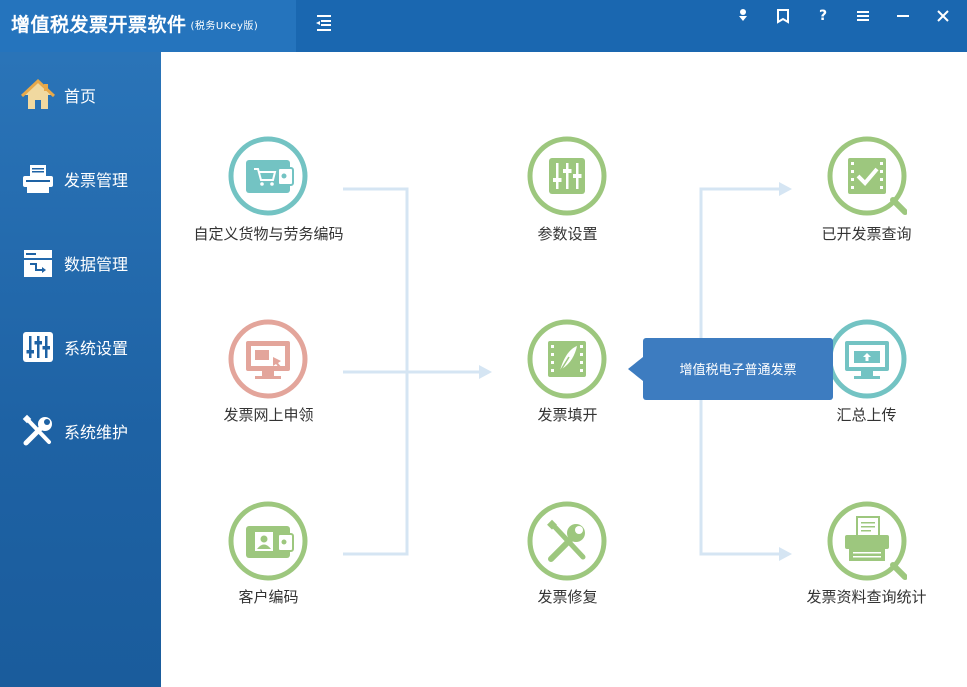  What do you see at coordinates (567, 597) in the screenshot?
I see `node-label: 发票修复` at bounding box center [567, 597].